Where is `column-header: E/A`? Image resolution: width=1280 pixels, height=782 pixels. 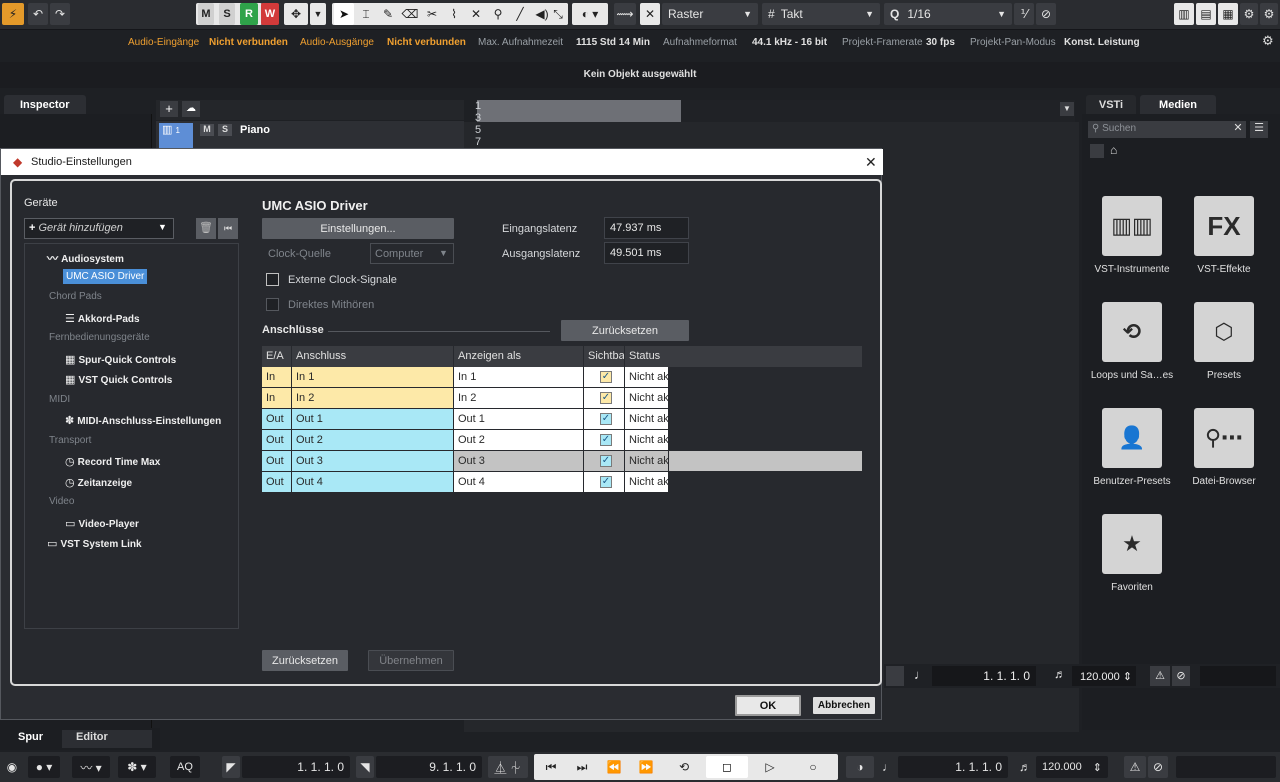
column-header: E/A is located at coordinates (277, 356).